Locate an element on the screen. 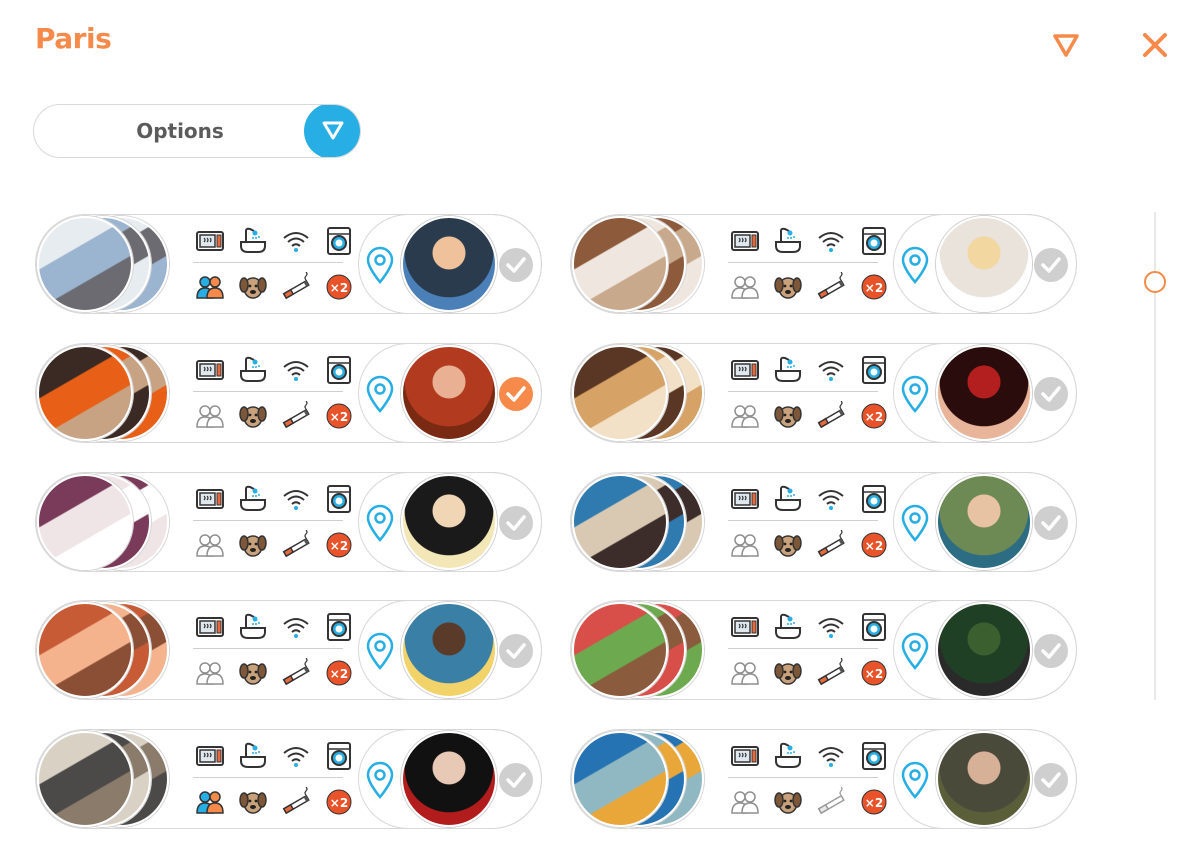 The width and height of the screenshot is (1200, 864). options-label: Options is located at coordinates (180, 131).